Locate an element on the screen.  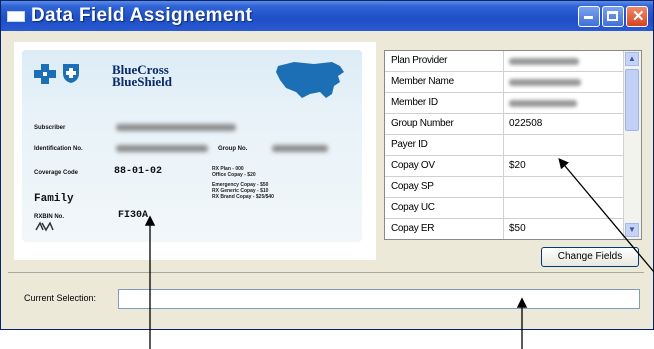
grid-row: Copay OV $20 is located at coordinates (504, 166).